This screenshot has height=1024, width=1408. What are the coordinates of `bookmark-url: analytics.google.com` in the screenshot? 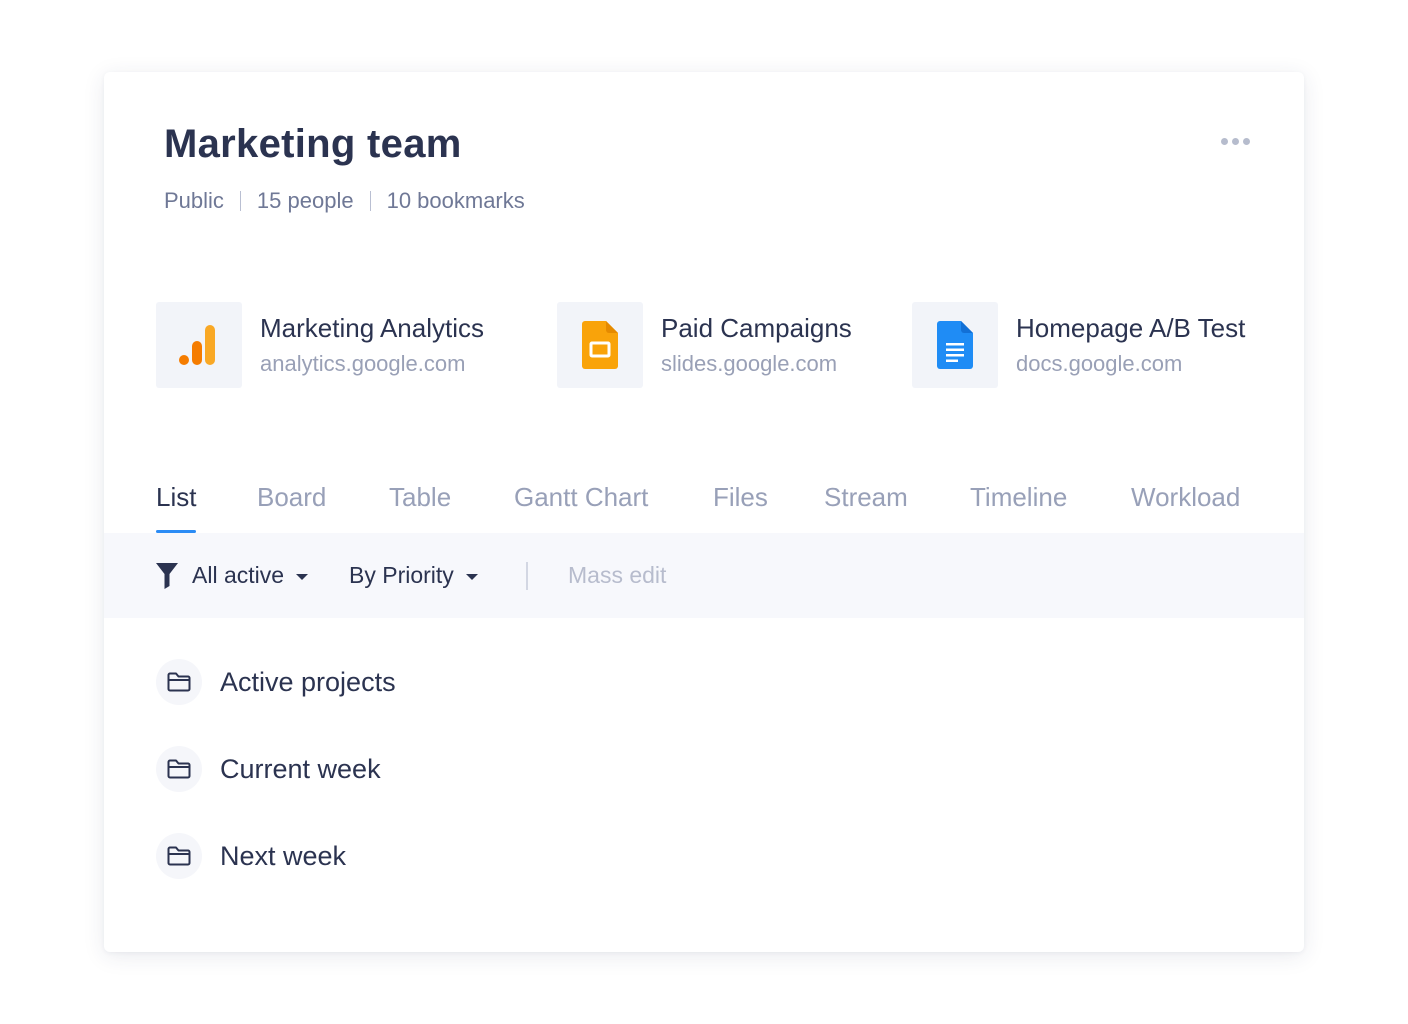 It's located at (363, 363).